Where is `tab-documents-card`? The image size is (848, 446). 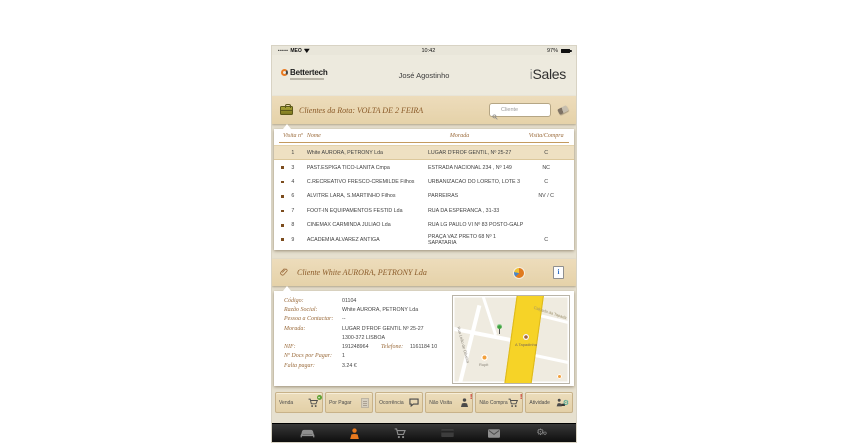 tab-documents-card is located at coordinates (447, 433).